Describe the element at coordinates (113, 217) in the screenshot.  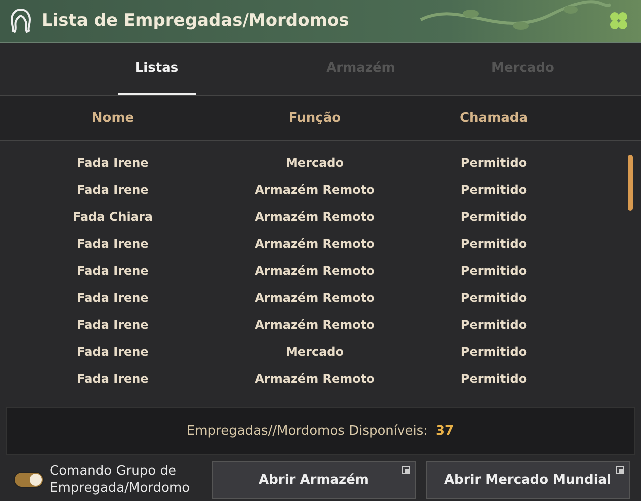
I see `table-cell-text: Fada Chiara` at that location.